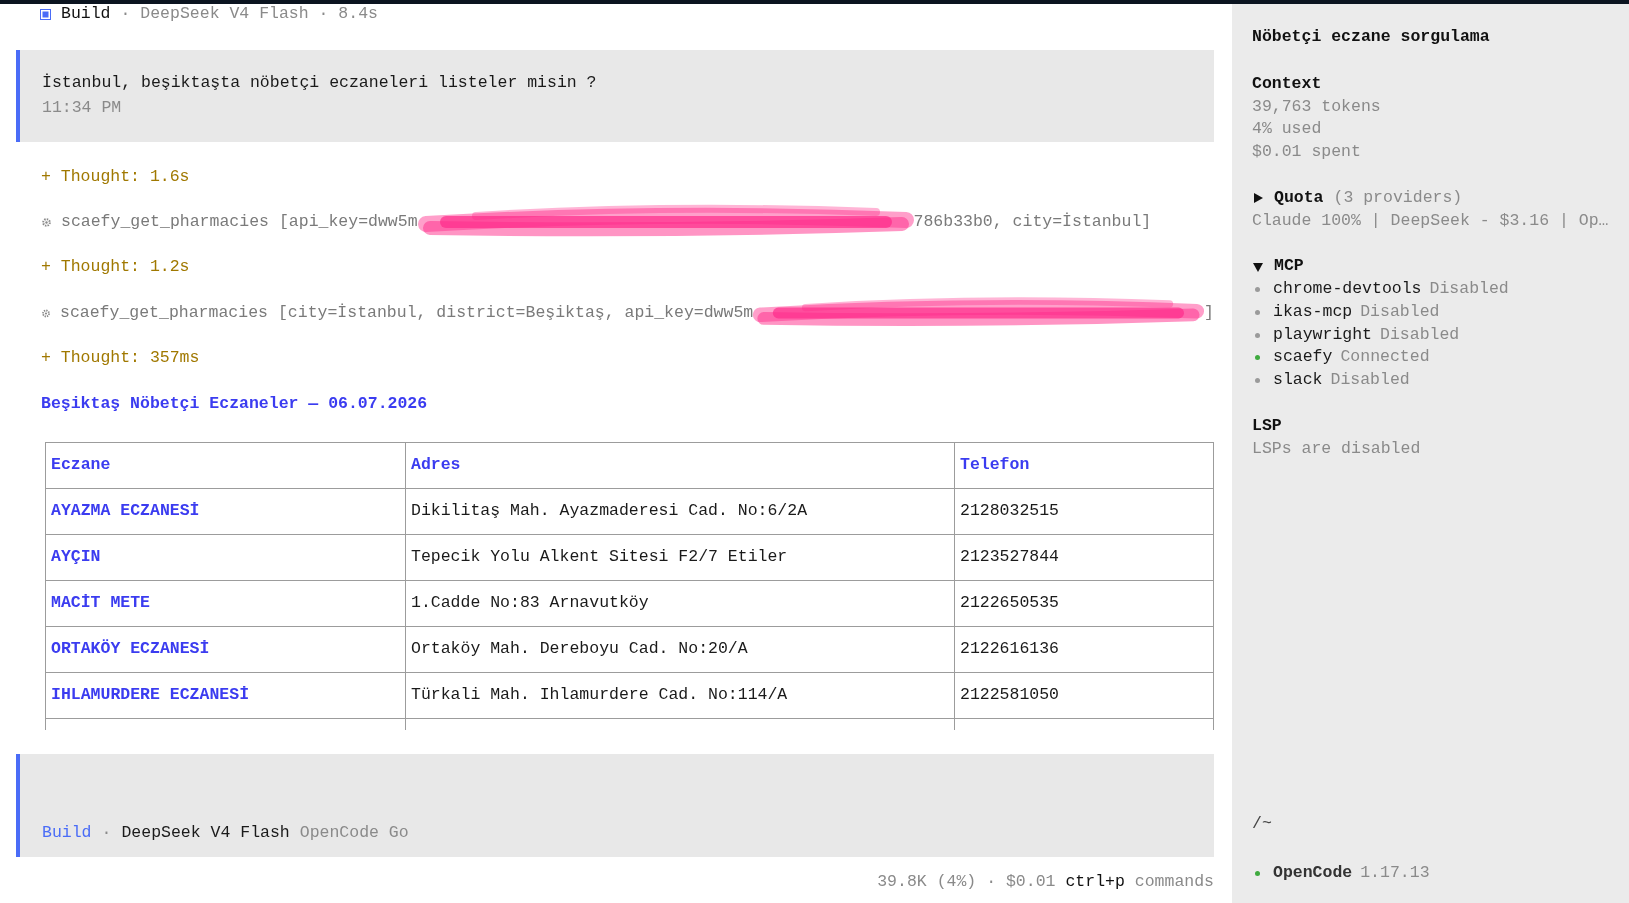 Image resolution: width=1629 pixels, height=903 pixels. What do you see at coordinates (1262, 824) in the screenshot?
I see `working-directory: /~` at bounding box center [1262, 824].